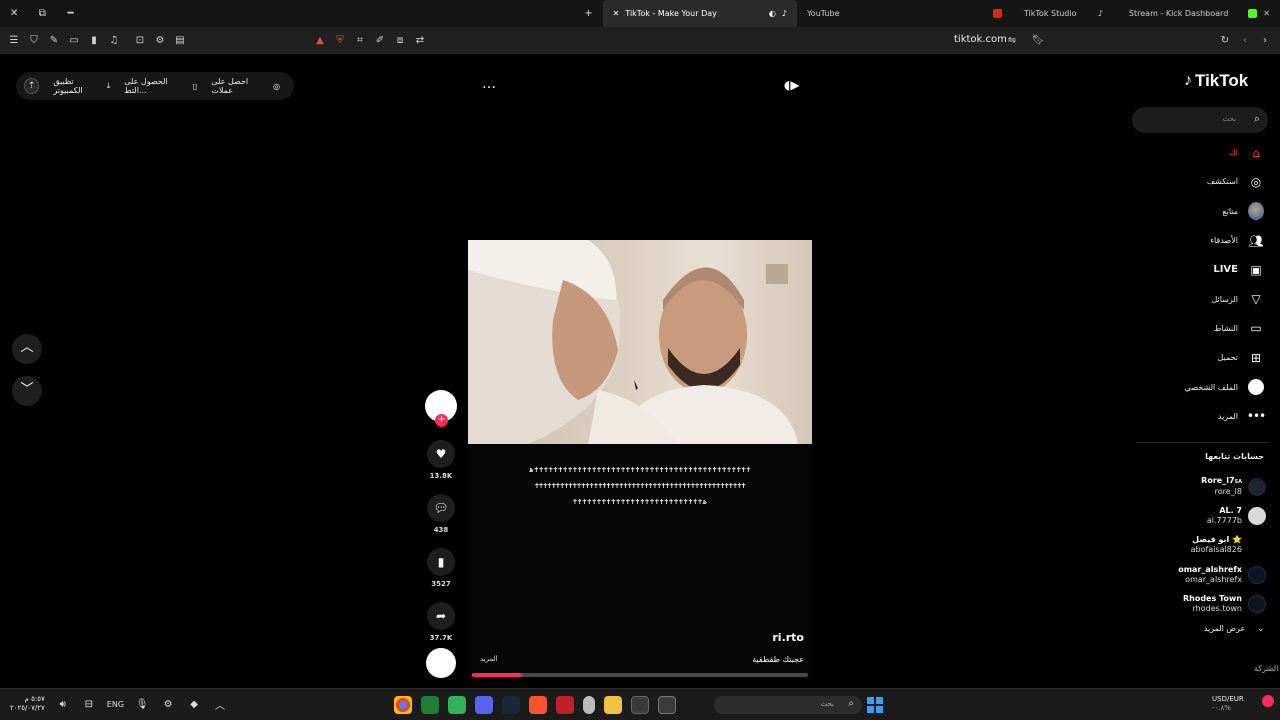 The width and height of the screenshot is (1280, 720). What do you see at coordinates (1205, 298) in the screenshot?
I see `sidebar-item-messages: الرسائل ▽` at bounding box center [1205, 298].